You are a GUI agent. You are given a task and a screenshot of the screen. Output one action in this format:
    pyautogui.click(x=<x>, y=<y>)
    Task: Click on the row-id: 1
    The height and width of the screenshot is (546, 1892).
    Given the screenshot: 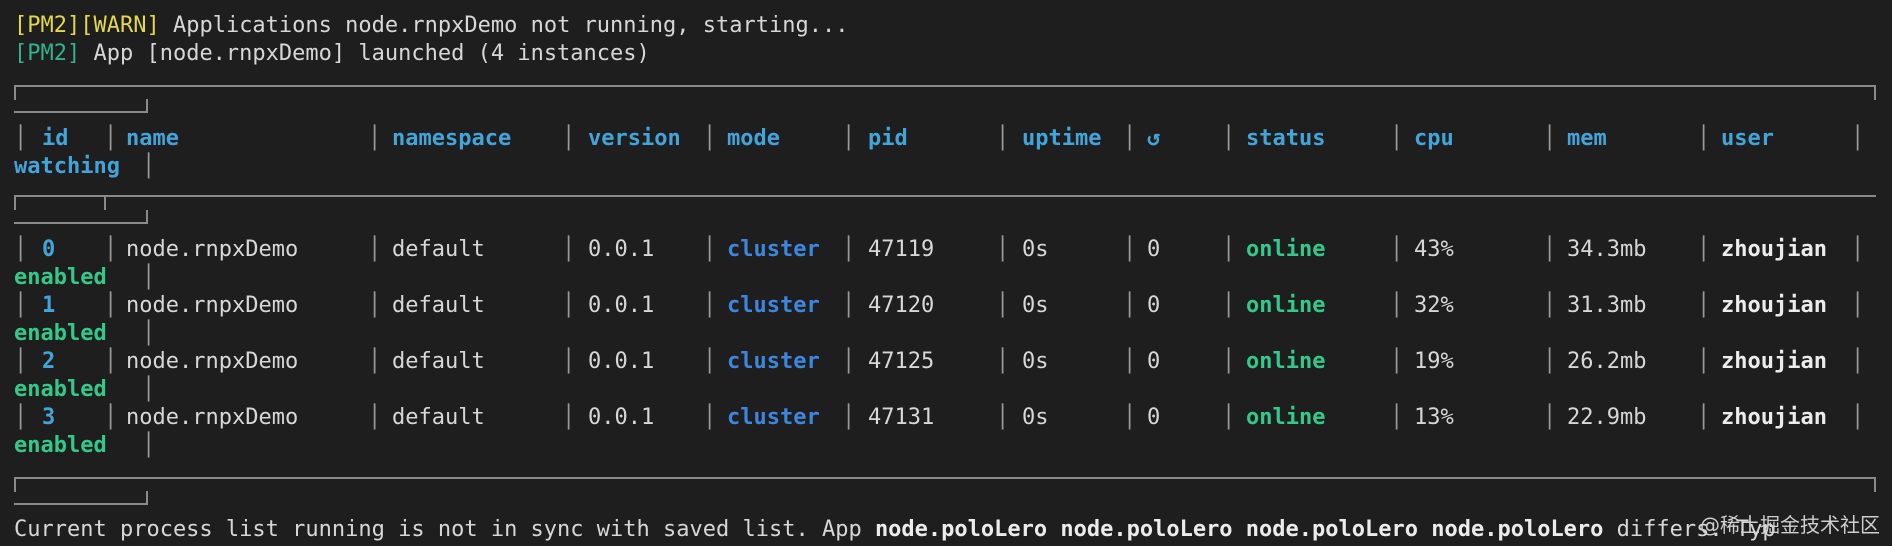 What is the action you would take?
    pyautogui.click(x=49, y=305)
    